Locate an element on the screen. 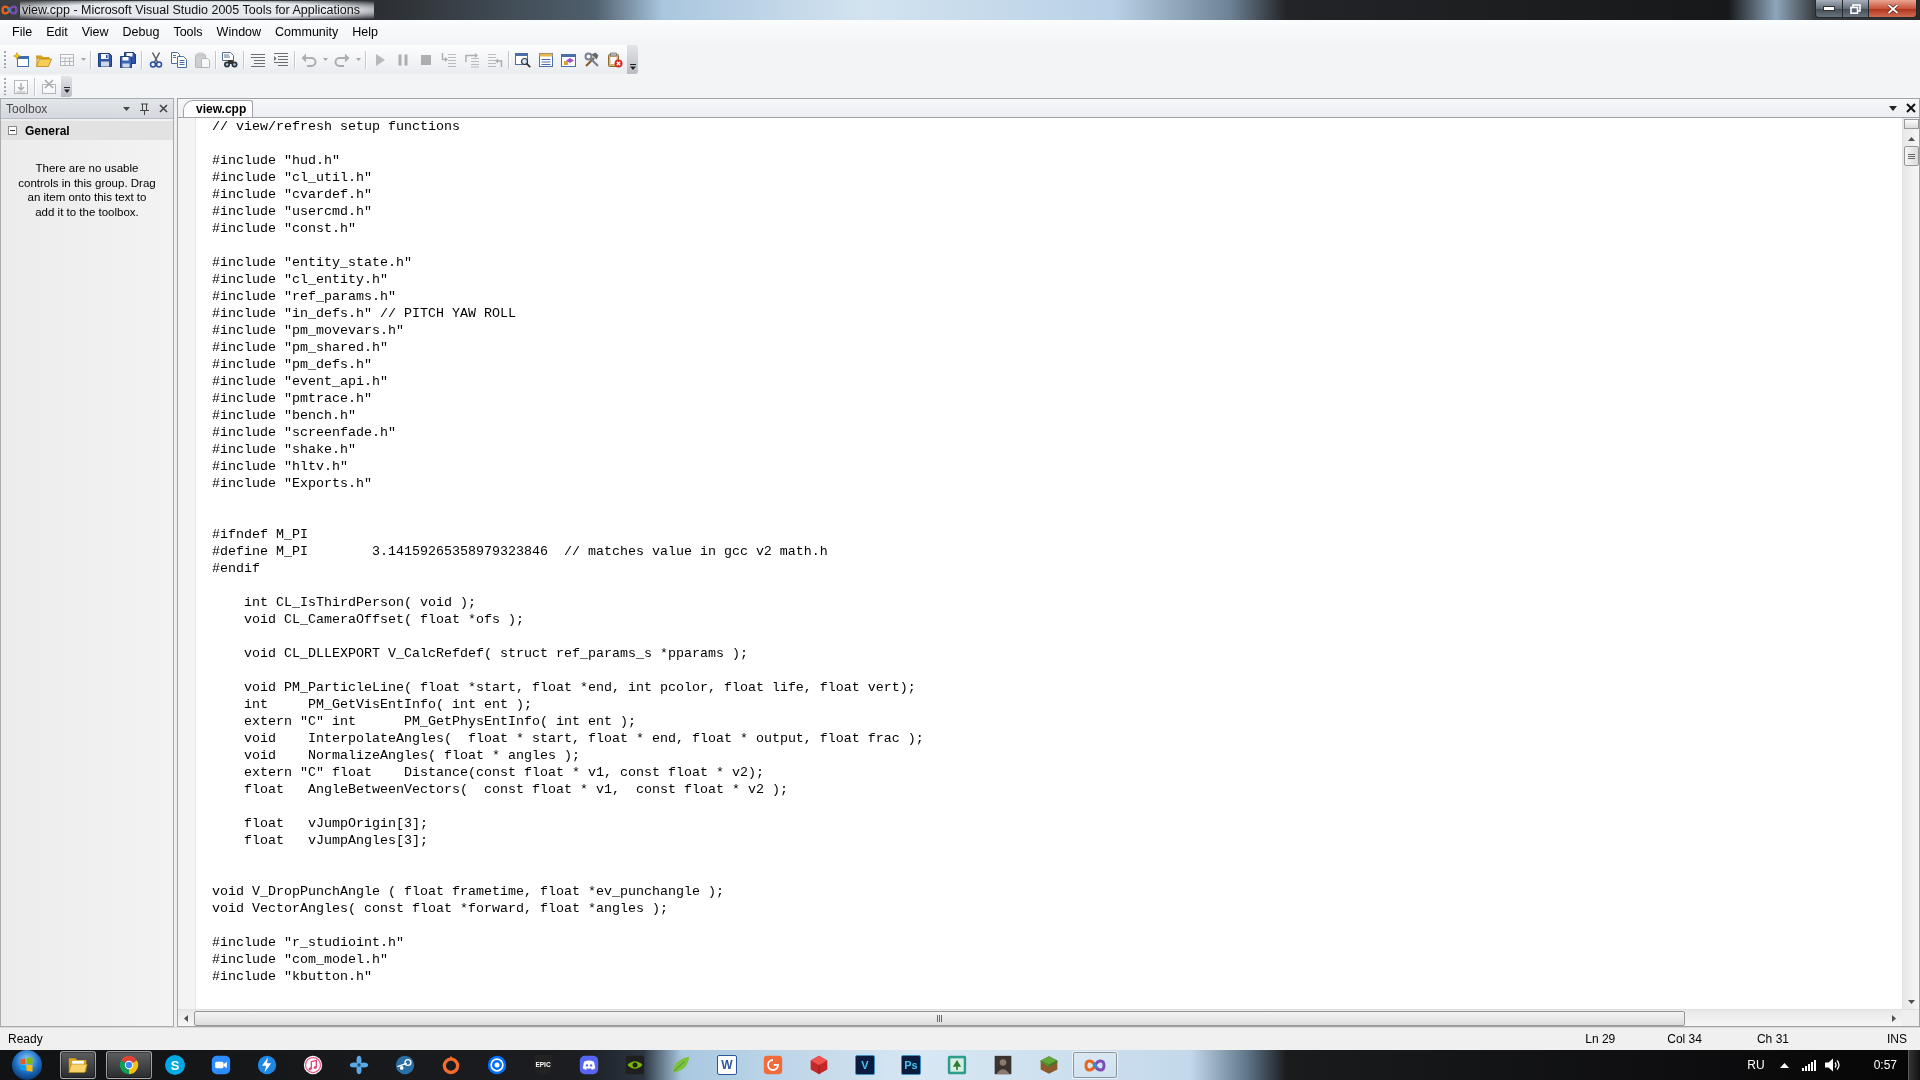 This screenshot has height=1080, width=1920. code-line: #include "hltv.h" is located at coordinates (280, 466).